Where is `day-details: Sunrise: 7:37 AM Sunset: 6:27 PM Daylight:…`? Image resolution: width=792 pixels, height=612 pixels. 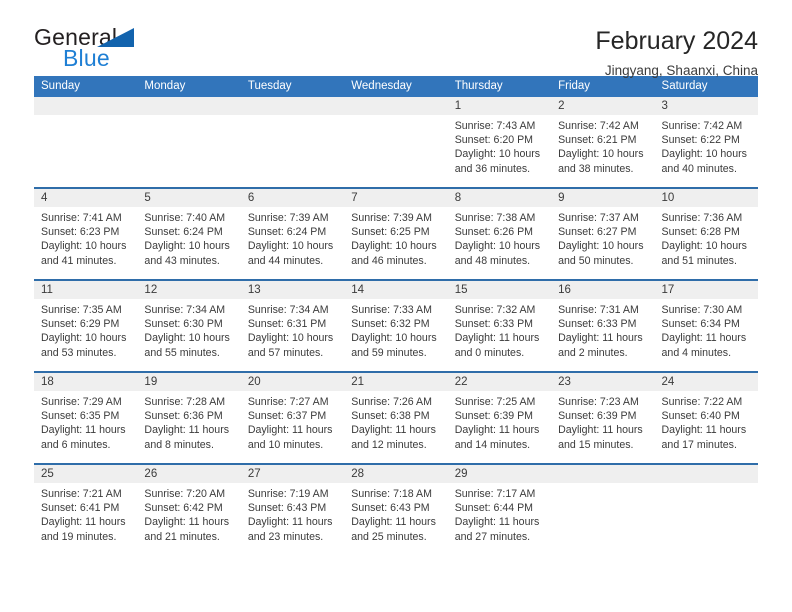 day-details: Sunrise: 7:37 AM Sunset: 6:27 PM Daylight:… is located at coordinates (602, 237).